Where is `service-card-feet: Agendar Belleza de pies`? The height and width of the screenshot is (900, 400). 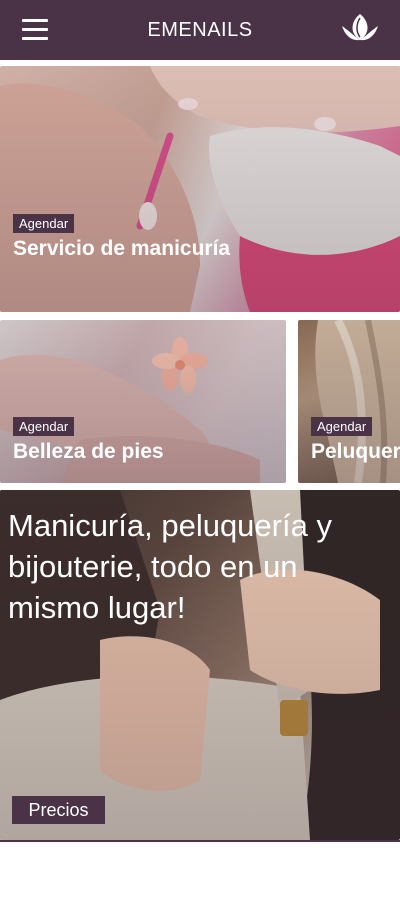 service-card-feet: Agendar Belleza de pies is located at coordinates (143, 401).